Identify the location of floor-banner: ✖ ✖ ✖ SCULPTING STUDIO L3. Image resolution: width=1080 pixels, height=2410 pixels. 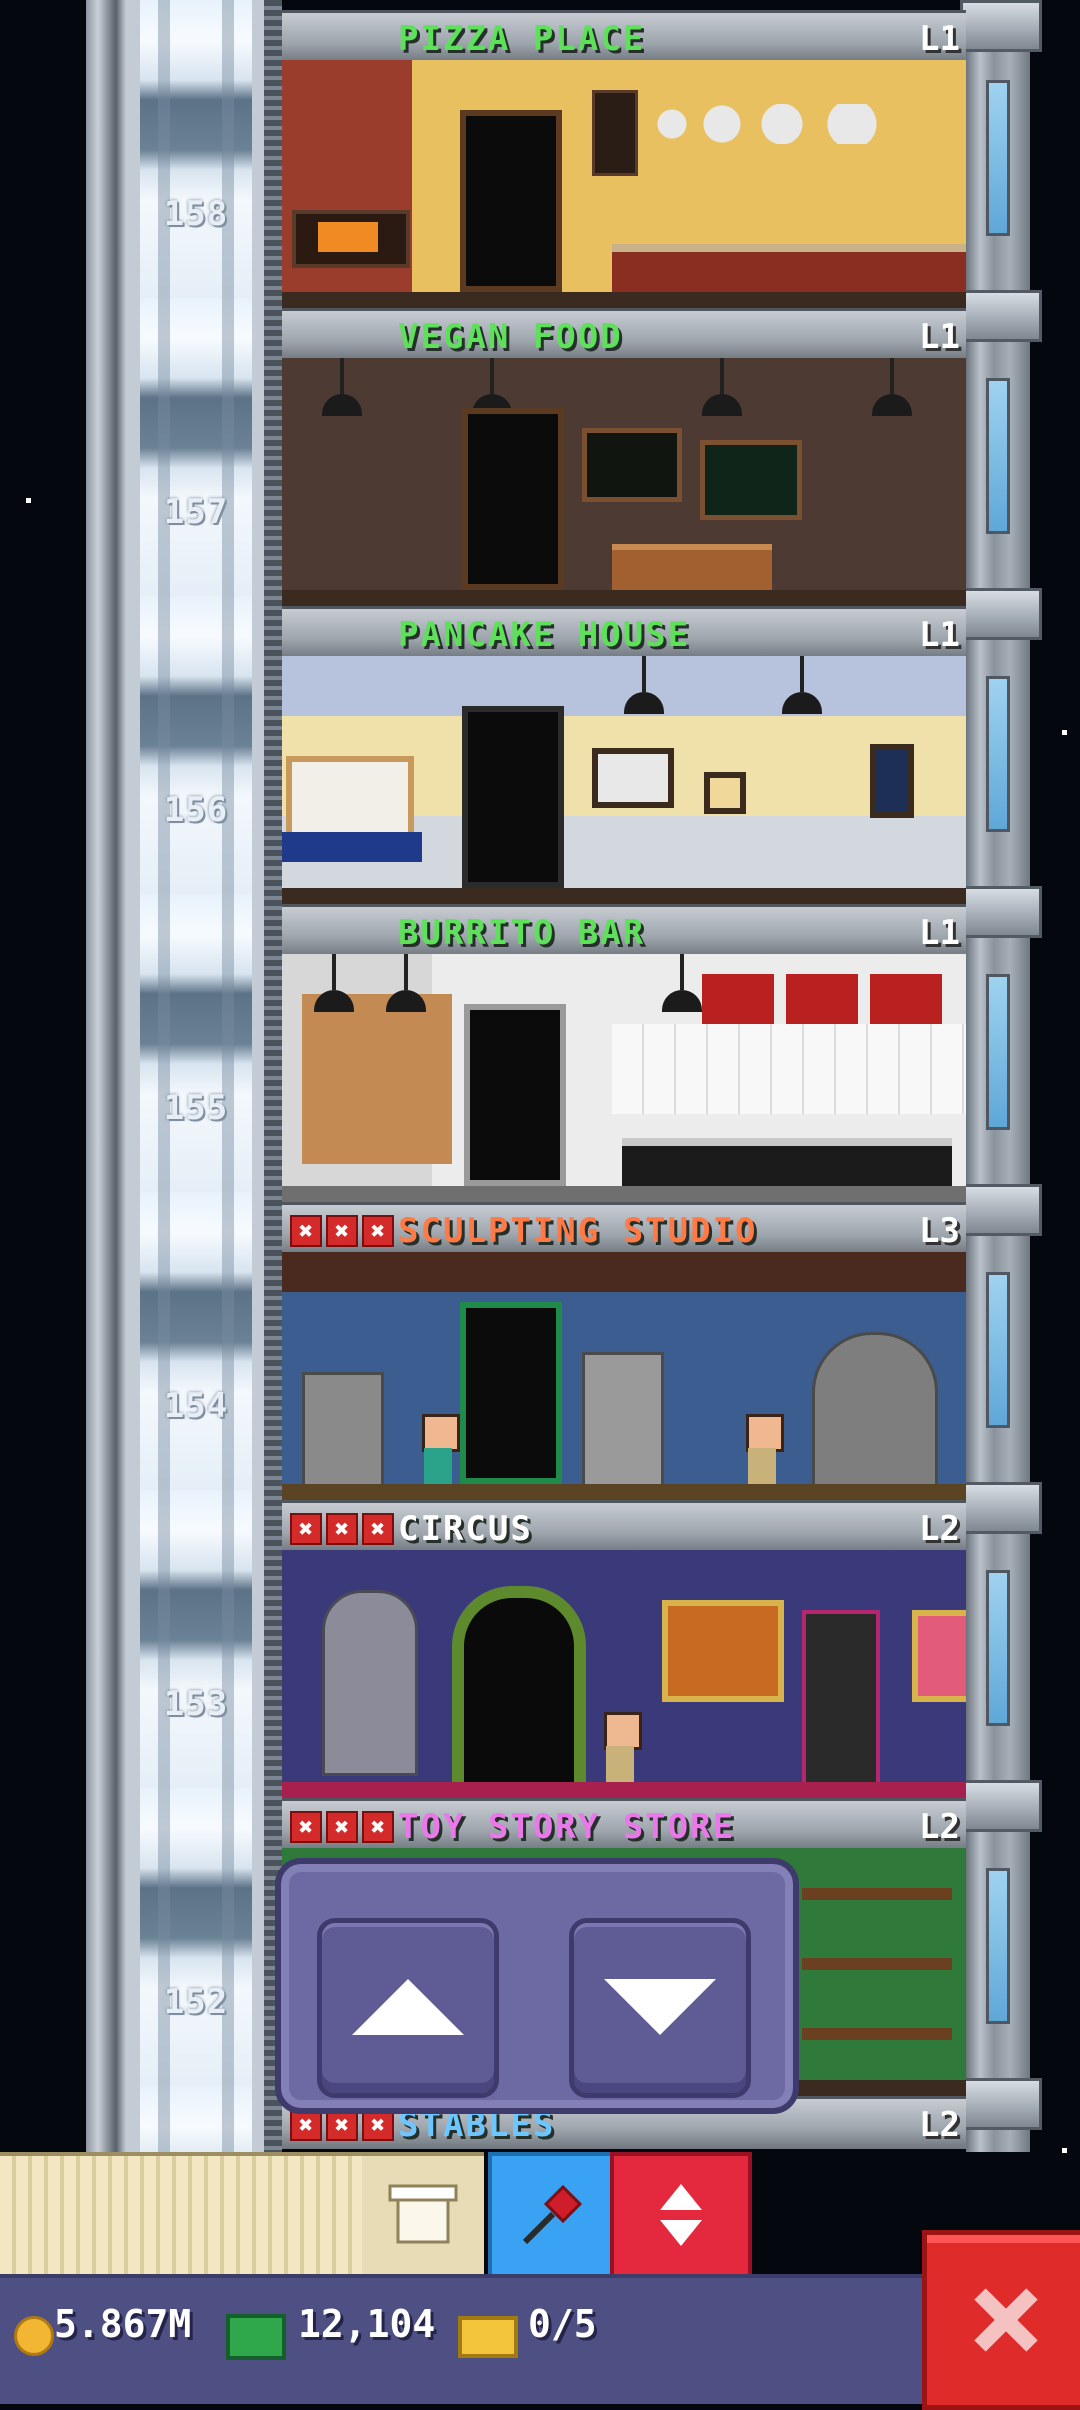
(624, 1228).